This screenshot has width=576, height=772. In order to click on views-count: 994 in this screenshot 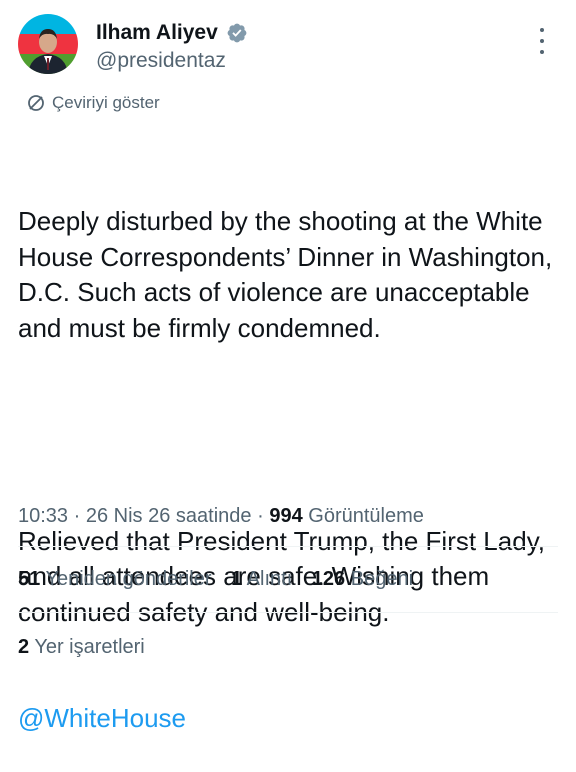, I will do `click(286, 516)`.